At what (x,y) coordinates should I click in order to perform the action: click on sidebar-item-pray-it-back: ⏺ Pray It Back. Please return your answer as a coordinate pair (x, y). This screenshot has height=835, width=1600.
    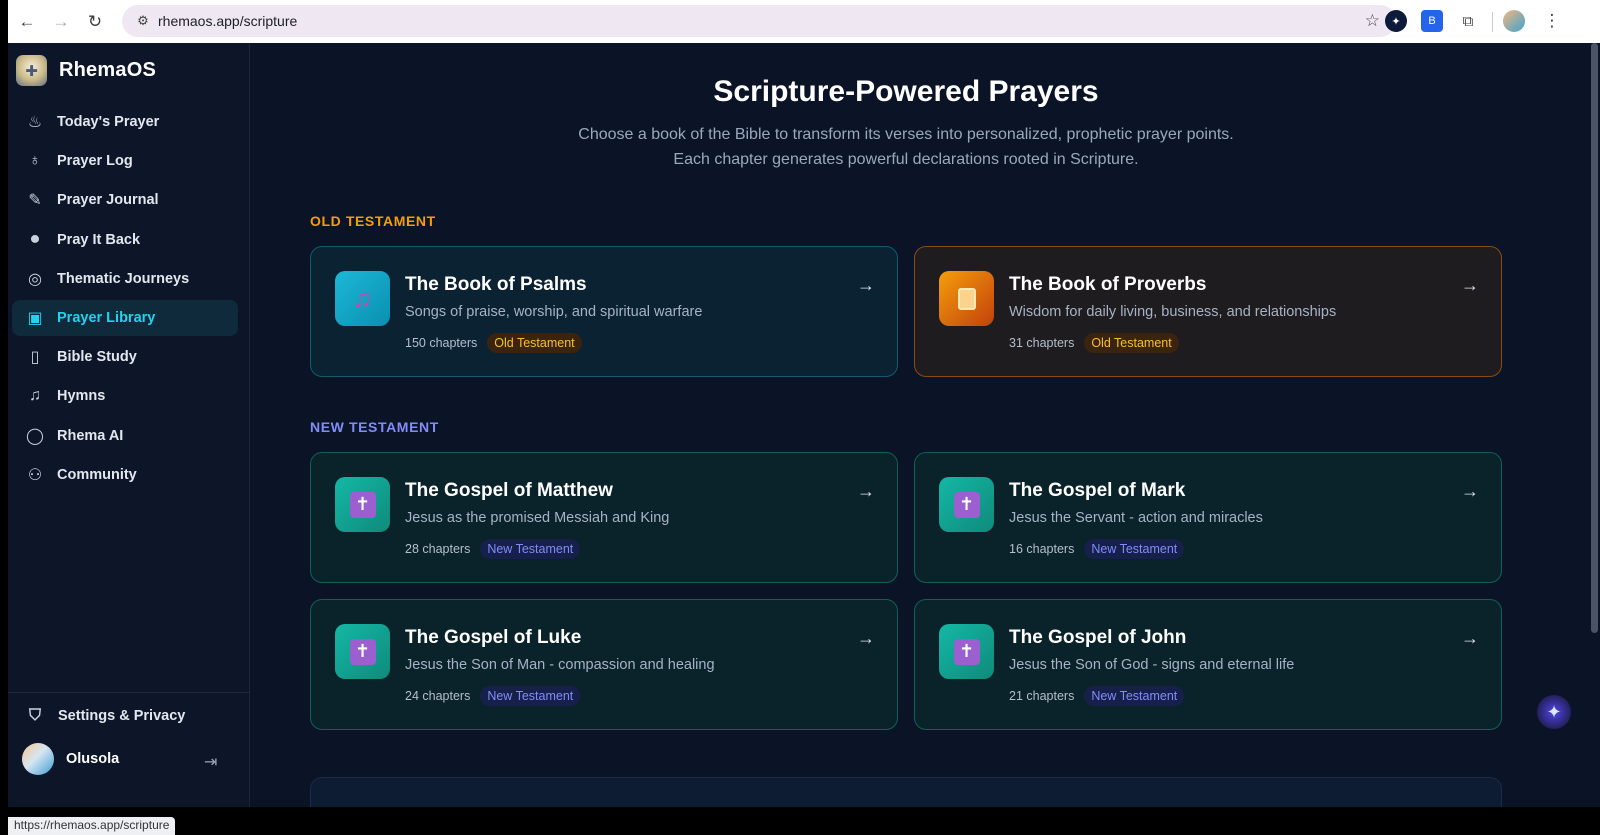
    Looking at the image, I should click on (125, 240).